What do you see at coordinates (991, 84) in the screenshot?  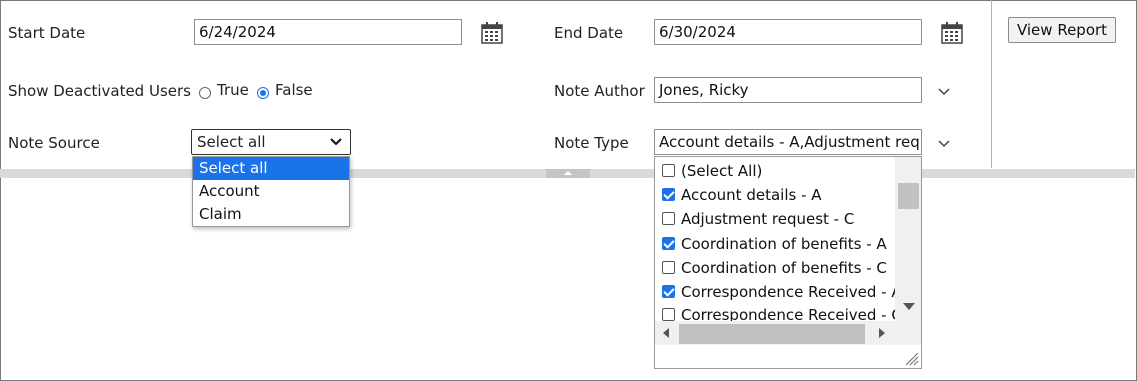 I see `toolbar-divider` at bounding box center [991, 84].